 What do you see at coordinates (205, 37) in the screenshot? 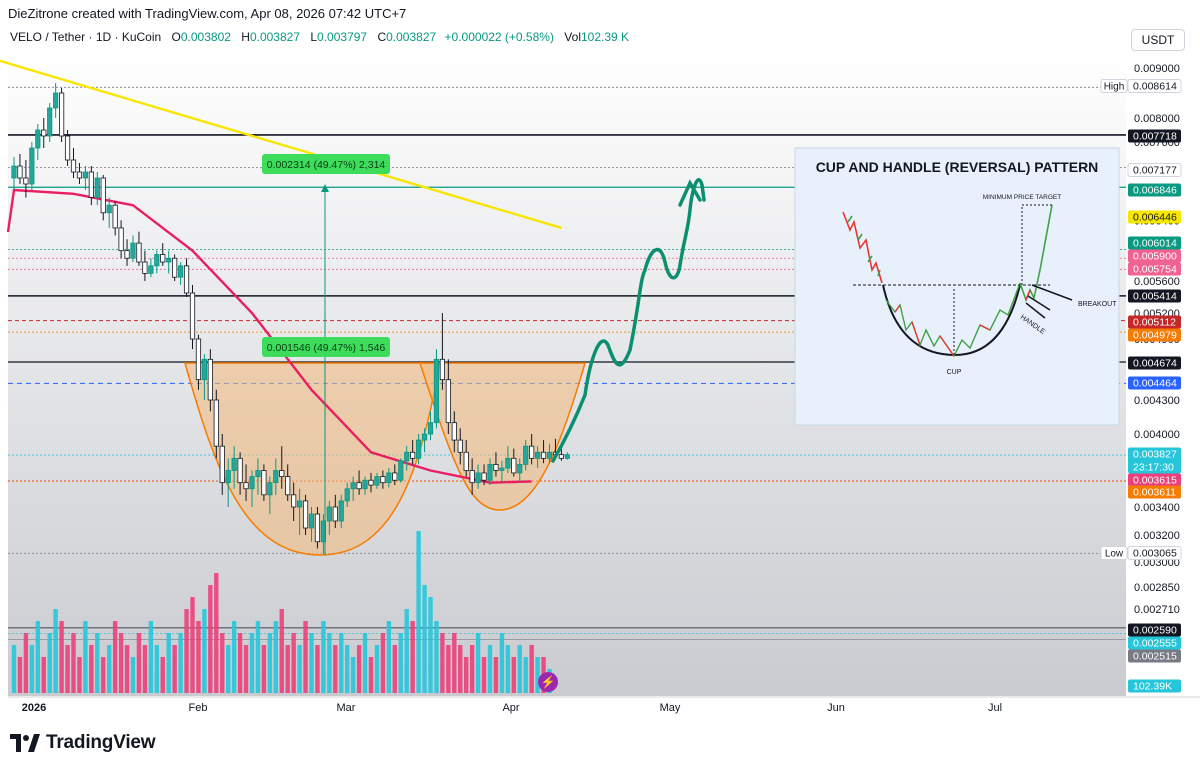
I see `open-value: 0.003802` at bounding box center [205, 37].